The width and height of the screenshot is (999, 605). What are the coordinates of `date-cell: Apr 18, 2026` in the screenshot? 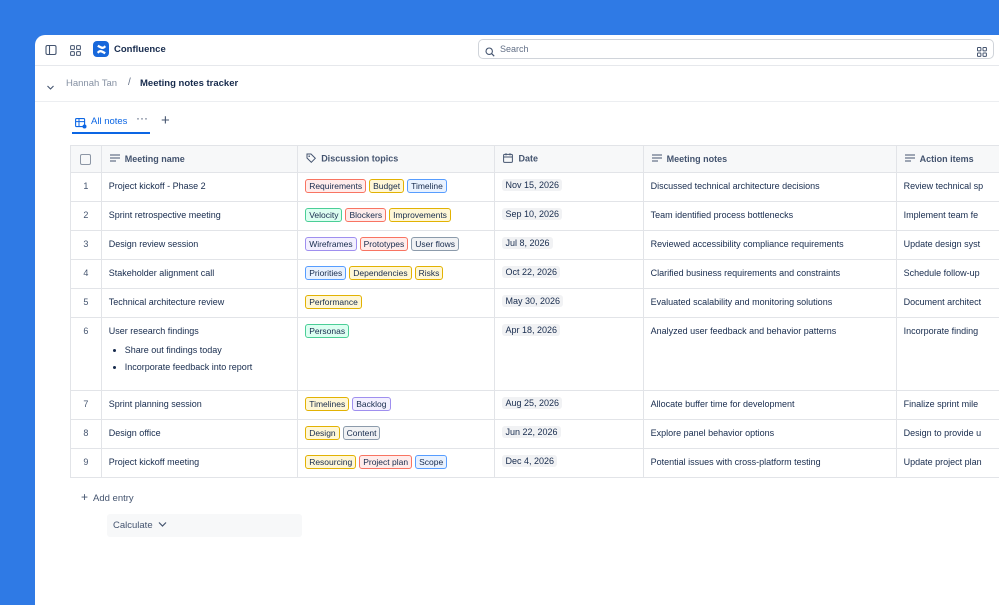 It's located at (569, 354).